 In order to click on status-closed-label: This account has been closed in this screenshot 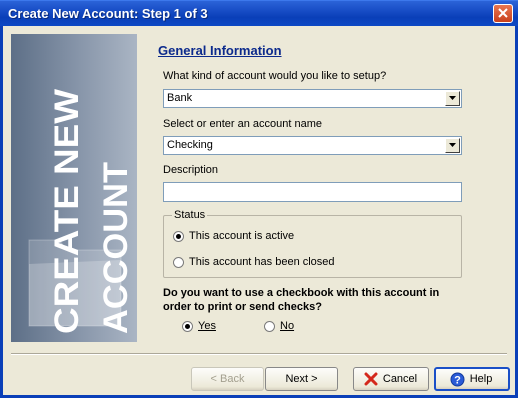, I will do `click(262, 262)`.